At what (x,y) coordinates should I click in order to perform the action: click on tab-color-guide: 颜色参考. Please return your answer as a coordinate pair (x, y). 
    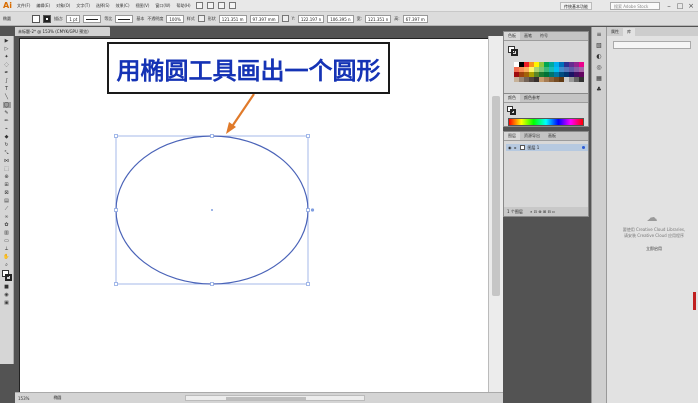
    Looking at the image, I should click on (532, 98).